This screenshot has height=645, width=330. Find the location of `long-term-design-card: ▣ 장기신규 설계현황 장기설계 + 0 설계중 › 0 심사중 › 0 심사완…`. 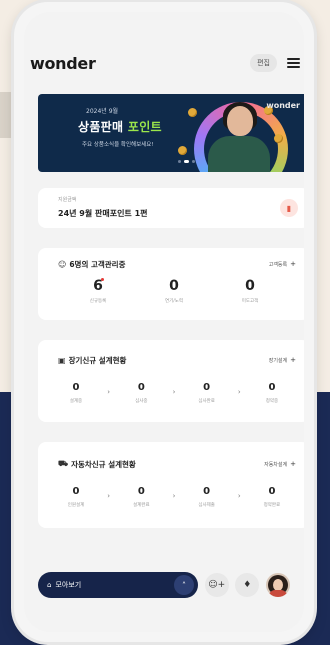

long-term-design-card: ▣ 장기신규 설계현황 장기설계 + 0 설계중 › 0 심사중 › 0 심사완… is located at coordinates (171, 381).